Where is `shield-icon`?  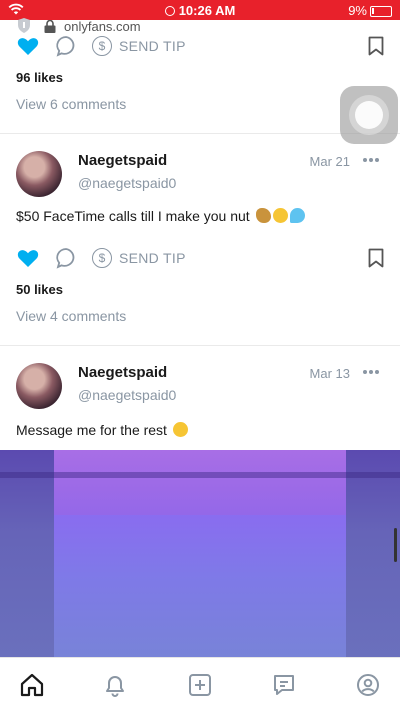
shield-icon is located at coordinates (24, 25).